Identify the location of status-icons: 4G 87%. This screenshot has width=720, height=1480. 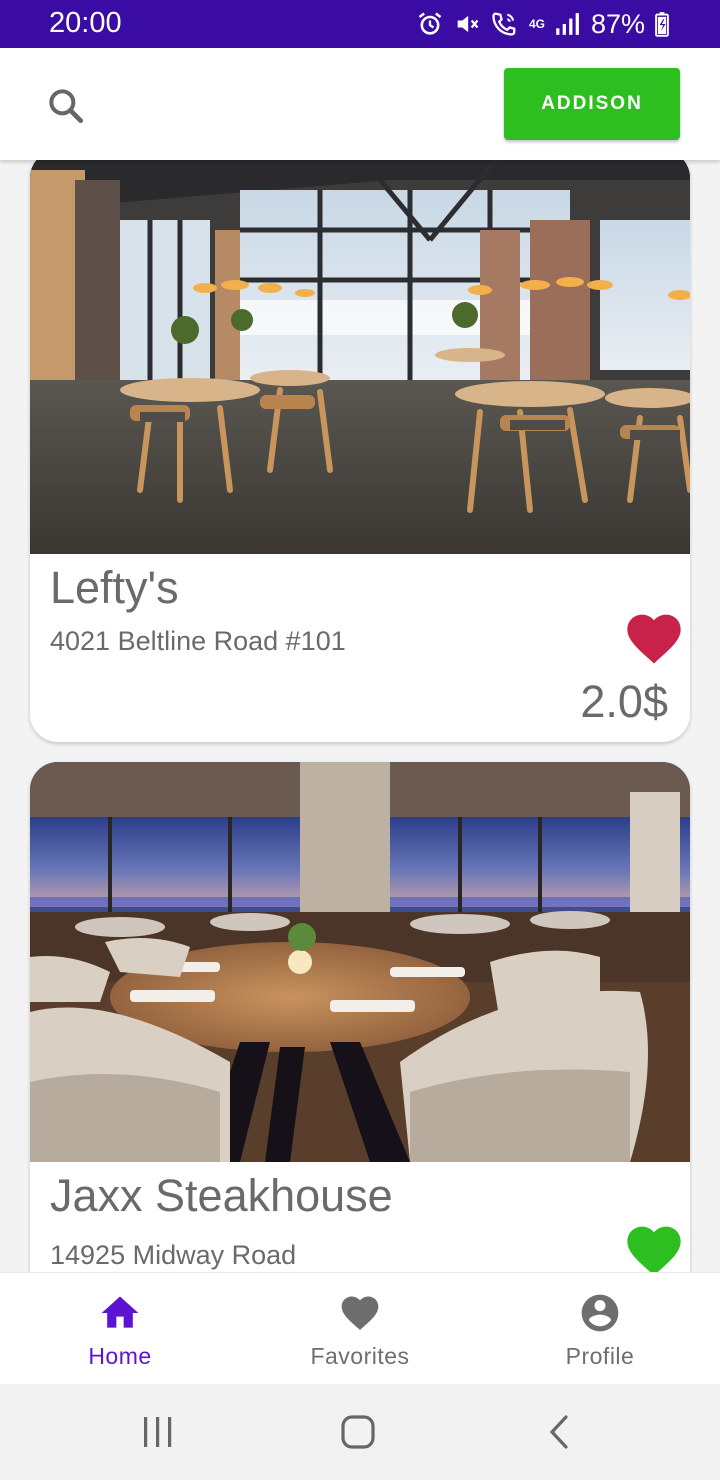
(543, 24).